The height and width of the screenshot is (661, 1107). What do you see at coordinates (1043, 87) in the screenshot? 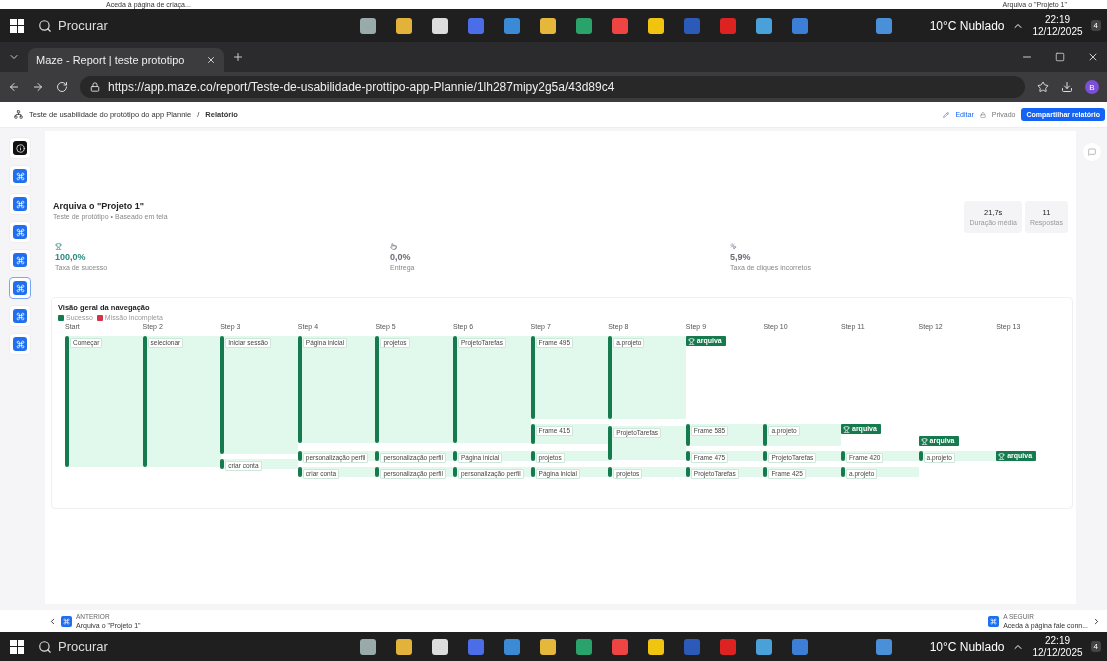
I see `bookmark-icon` at bounding box center [1043, 87].